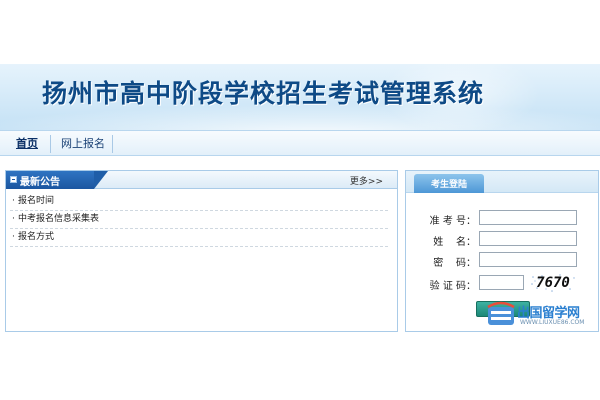  I want to click on captcha-row: 验 证 码： 7670, so click(502, 283).